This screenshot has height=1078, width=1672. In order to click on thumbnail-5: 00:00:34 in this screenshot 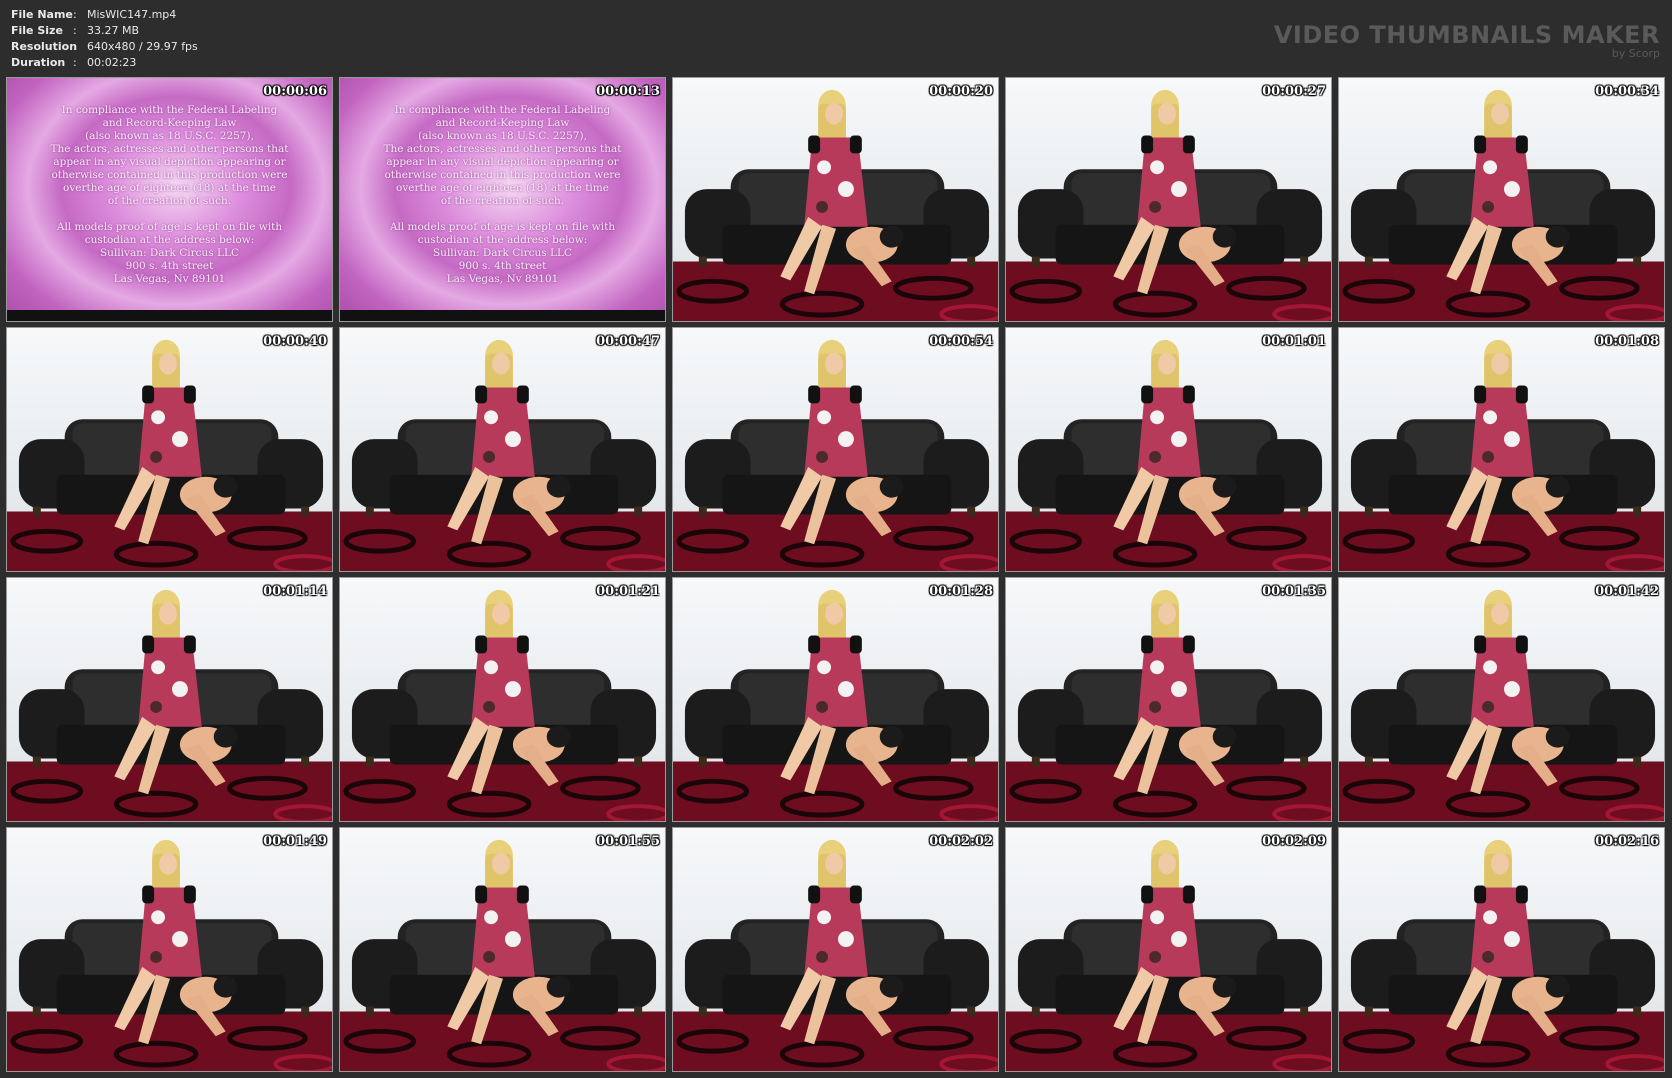, I will do `click(1501, 199)`.